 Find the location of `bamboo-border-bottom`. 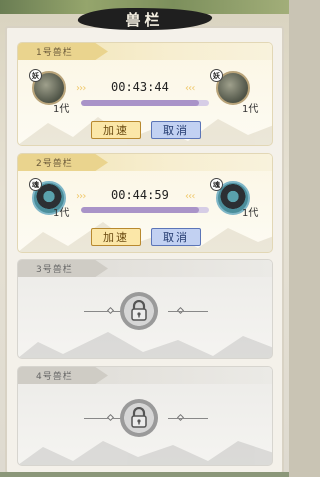

bamboo-border-bottom is located at coordinates (144, 474).